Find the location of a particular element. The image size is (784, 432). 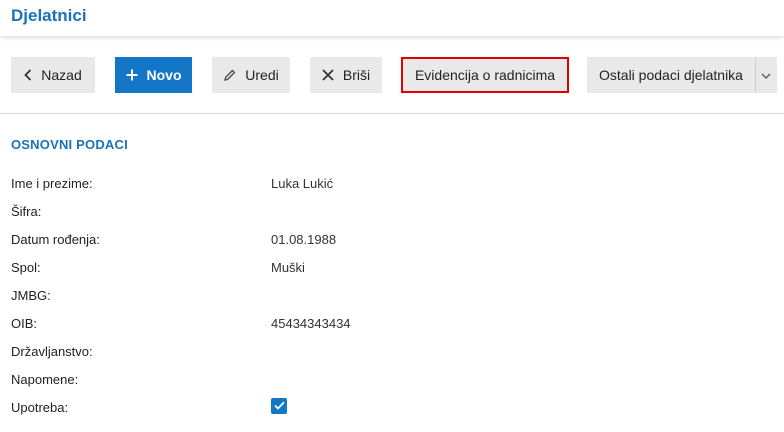

field-label: Spol: is located at coordinates (26, 267).